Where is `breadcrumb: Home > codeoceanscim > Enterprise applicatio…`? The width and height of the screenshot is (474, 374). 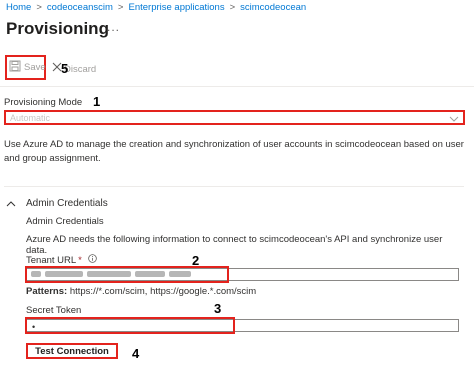
breadcrumb: Home > codeoceanscim > Enterprise applicatio… is located at coordinates (156, 7).